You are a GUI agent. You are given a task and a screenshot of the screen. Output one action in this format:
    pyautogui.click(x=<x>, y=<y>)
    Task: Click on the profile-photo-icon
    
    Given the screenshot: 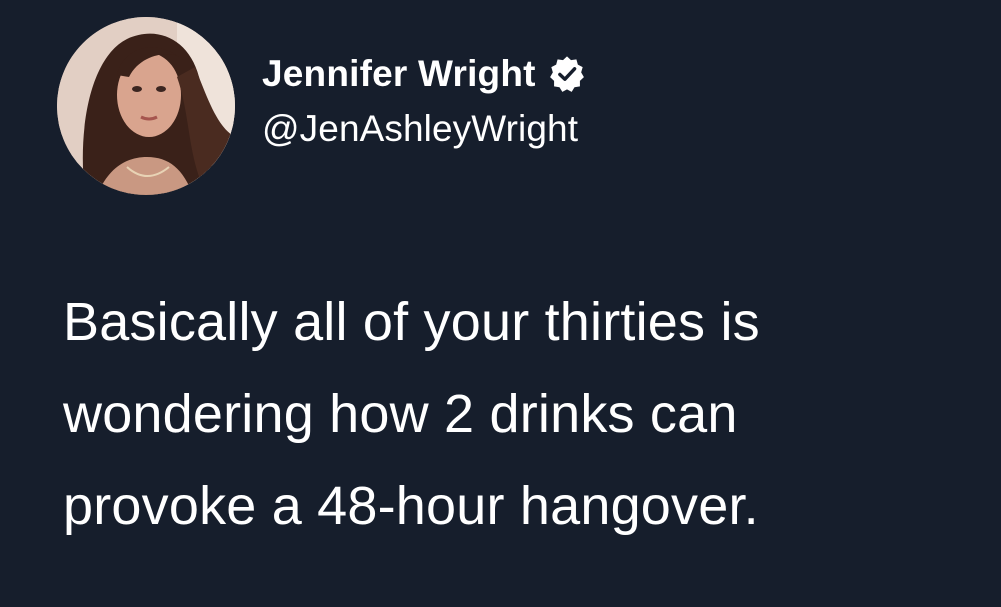 What is the action you would take?
    pyautogui.click(x=146, y=106)
    